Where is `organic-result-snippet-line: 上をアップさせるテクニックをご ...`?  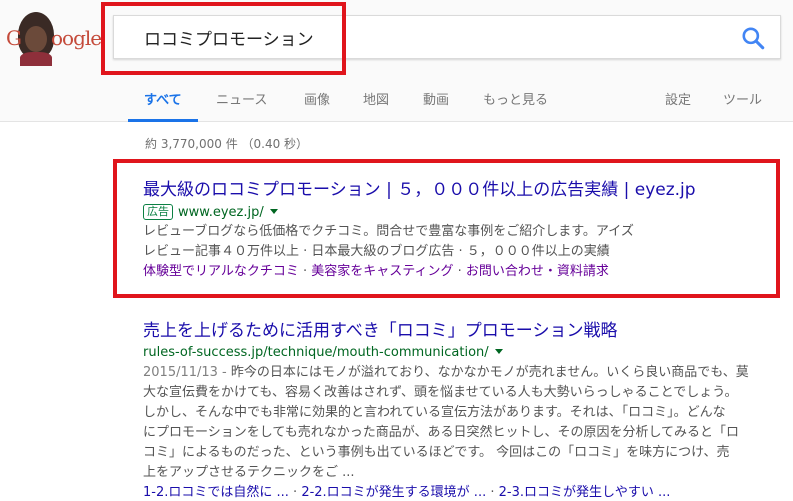
organic-result-snippet-line: 上をアップさせるテクニックをご ... is located at coordinates (249, 472).